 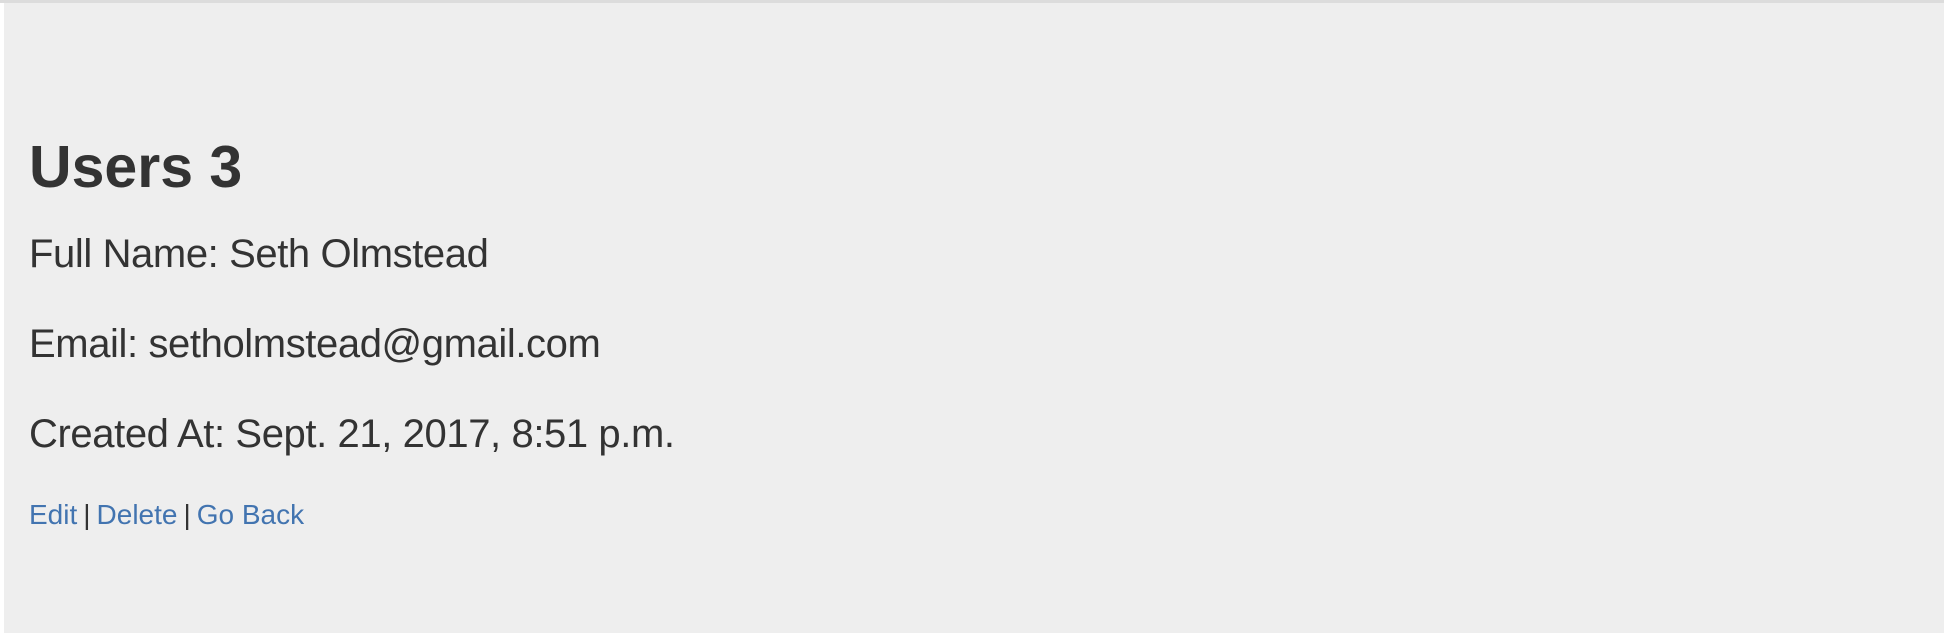 I want to click on created-at-text: Created At: Sept. 21, 2017, 8:51 p.m., so click(x=352, y=434).